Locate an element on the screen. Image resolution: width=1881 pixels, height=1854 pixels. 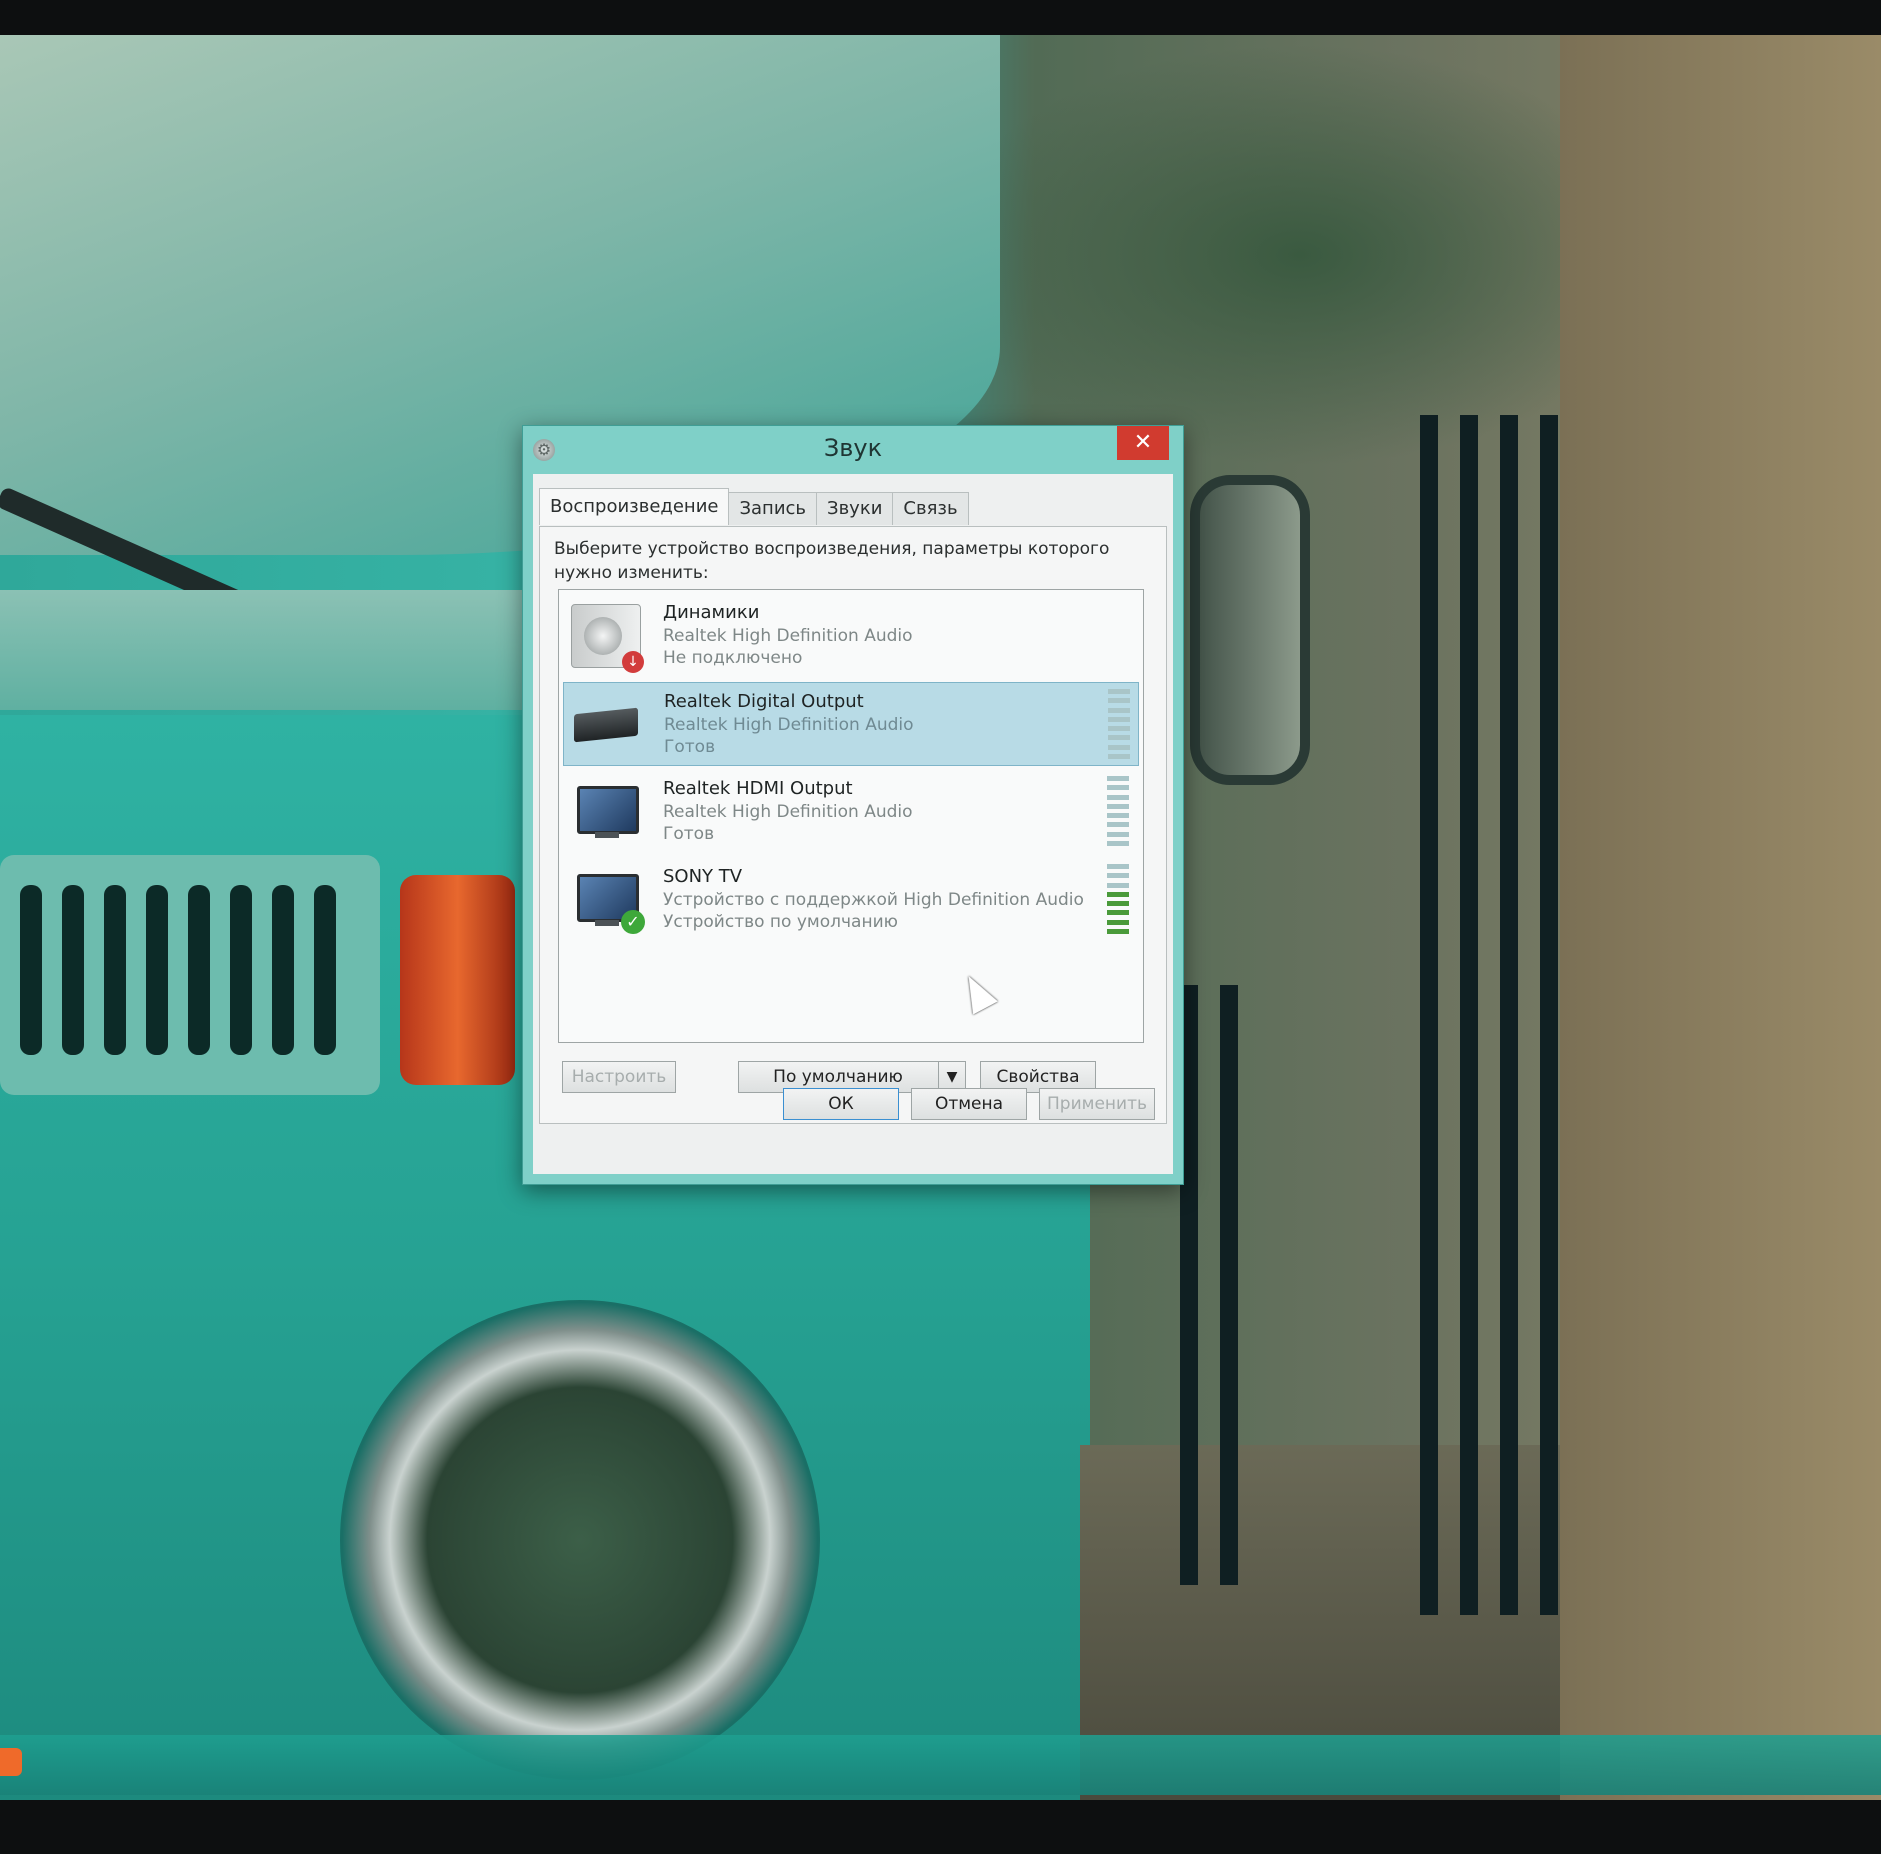
wallpaper-taillight is located at coordinates (457, 980).